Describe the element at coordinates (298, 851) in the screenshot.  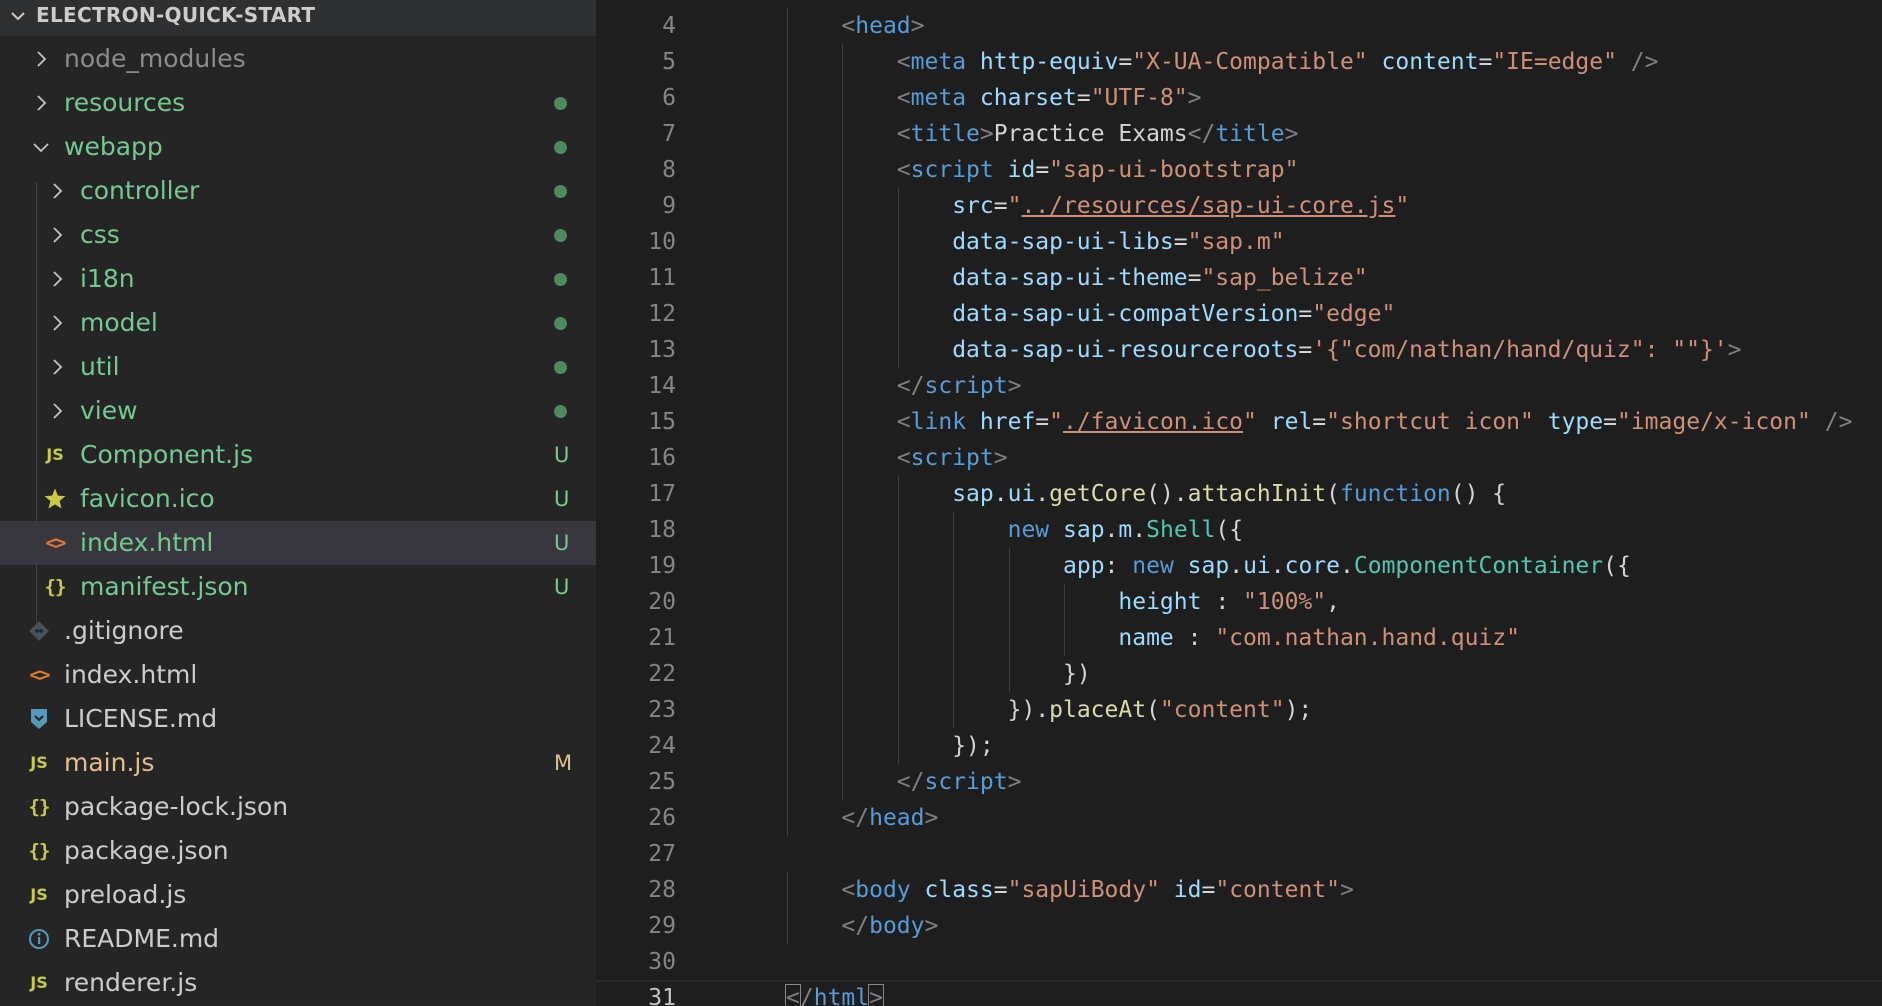
I see `file-item: {} package.json` at that location.